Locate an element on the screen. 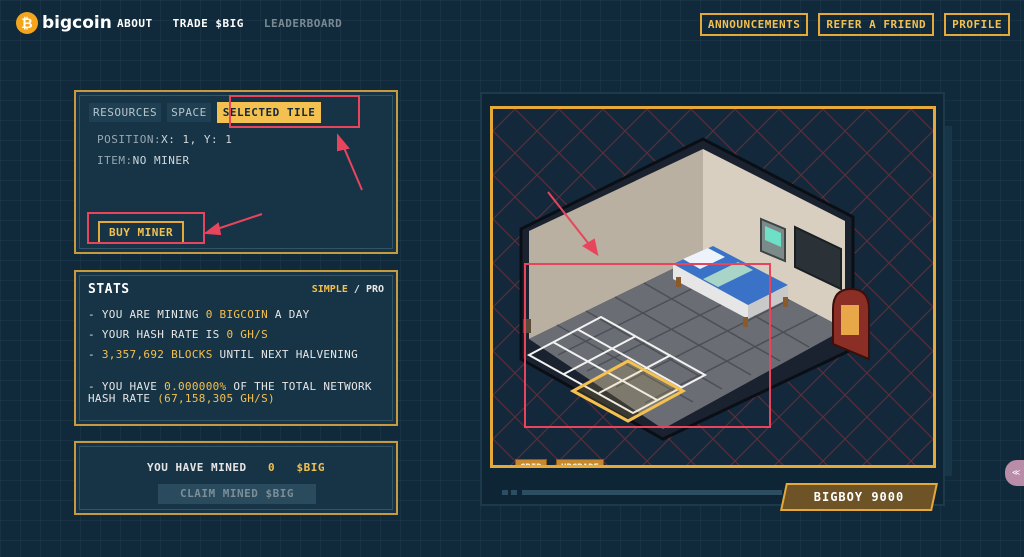 This screenshot has height=557, width=1024. position-row: POSITION:X: 1, Y: 1 is located at coordinates (164, 139).